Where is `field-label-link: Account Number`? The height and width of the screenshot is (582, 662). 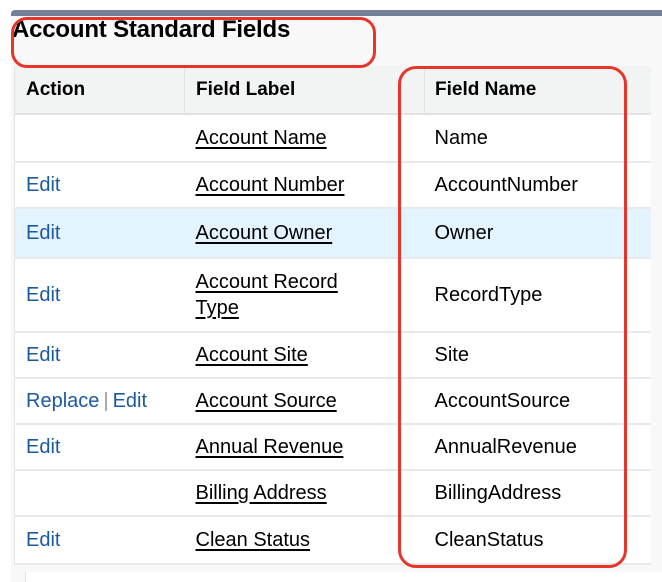 field-label-link: Account Number is located at coordinates (270, 185).